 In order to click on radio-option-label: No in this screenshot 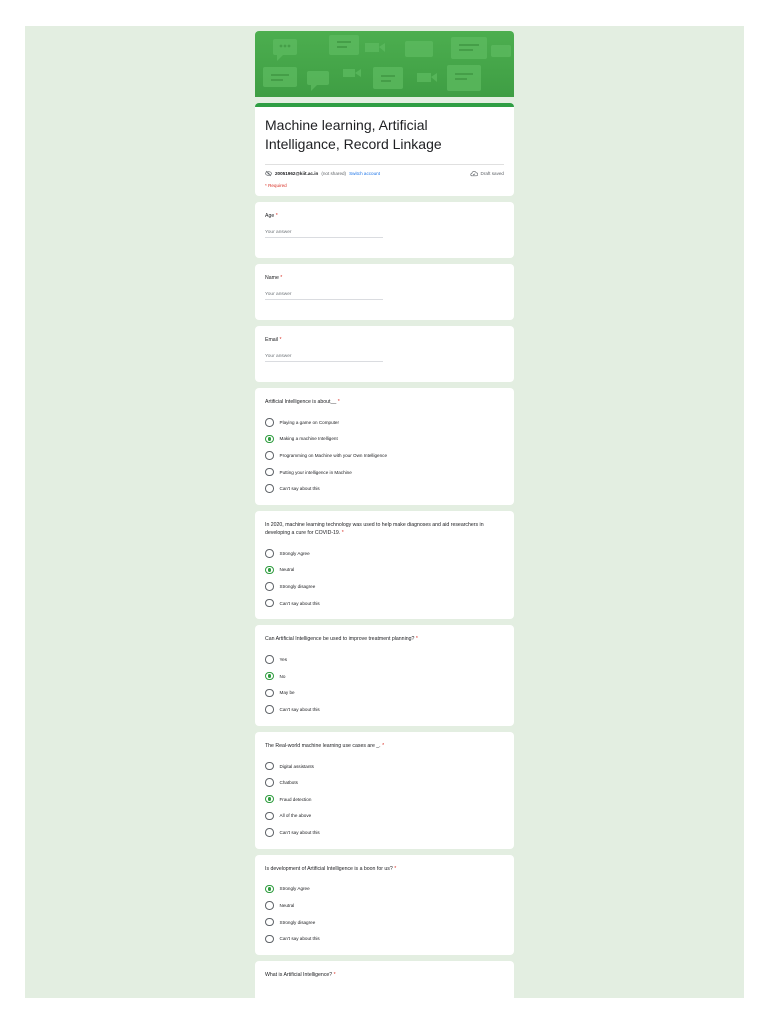, I will do `click(282, 676)`.